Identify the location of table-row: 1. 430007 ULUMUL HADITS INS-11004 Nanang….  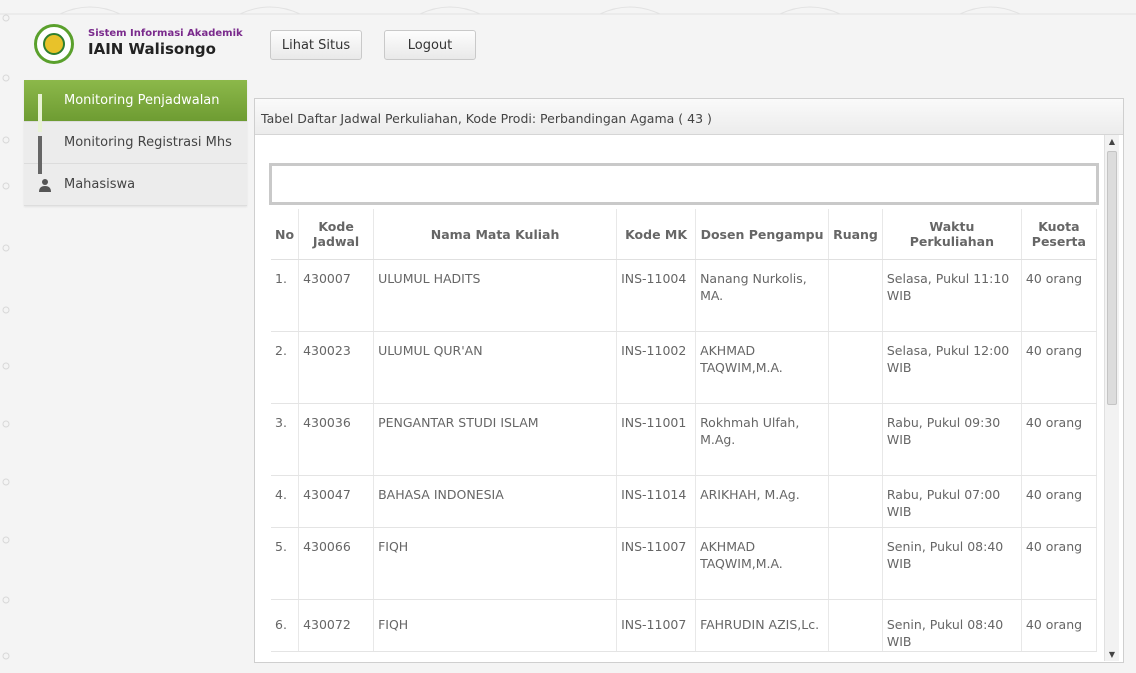
(684, 295).